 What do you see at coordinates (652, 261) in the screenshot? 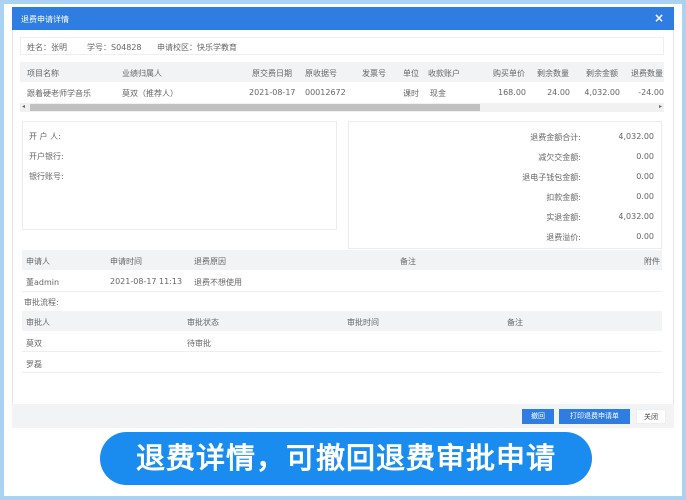
I see `col-header: 附件` at bounding box center [652, 261].